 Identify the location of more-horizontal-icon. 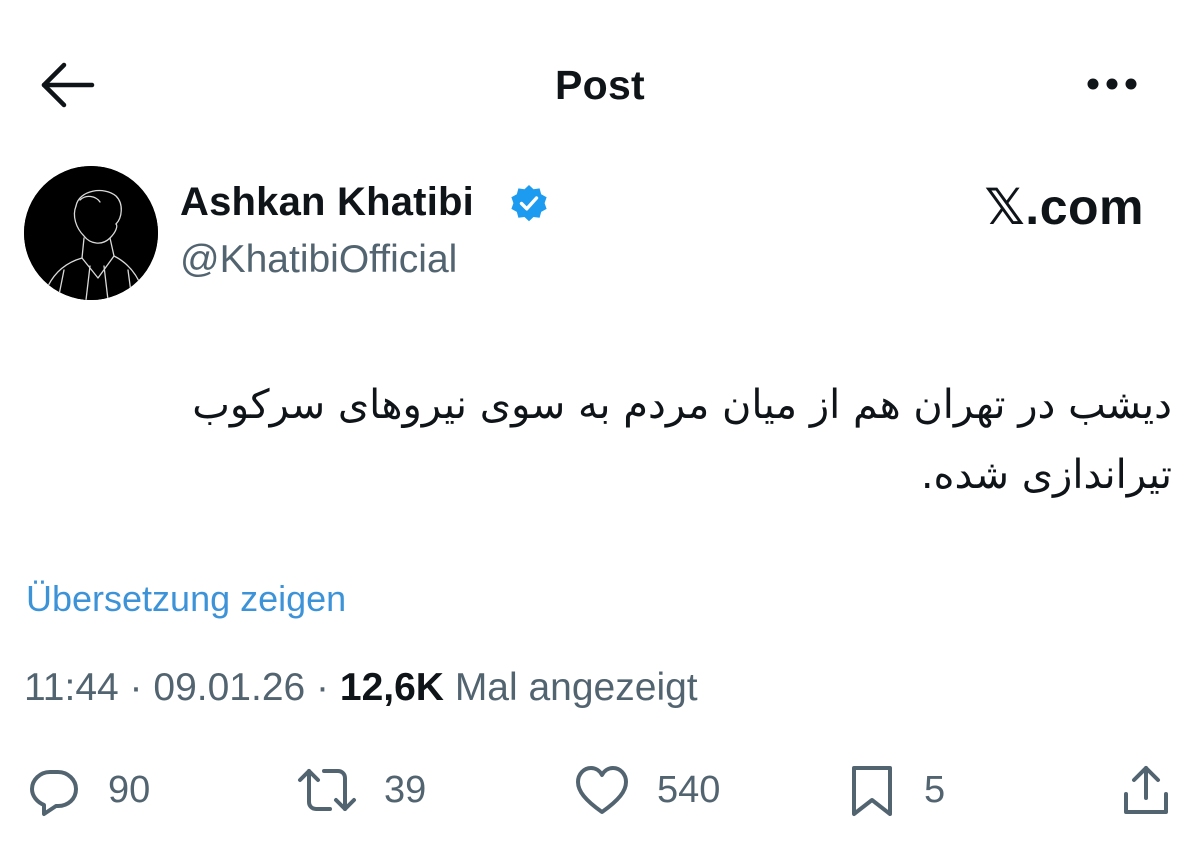
(1112, 84).